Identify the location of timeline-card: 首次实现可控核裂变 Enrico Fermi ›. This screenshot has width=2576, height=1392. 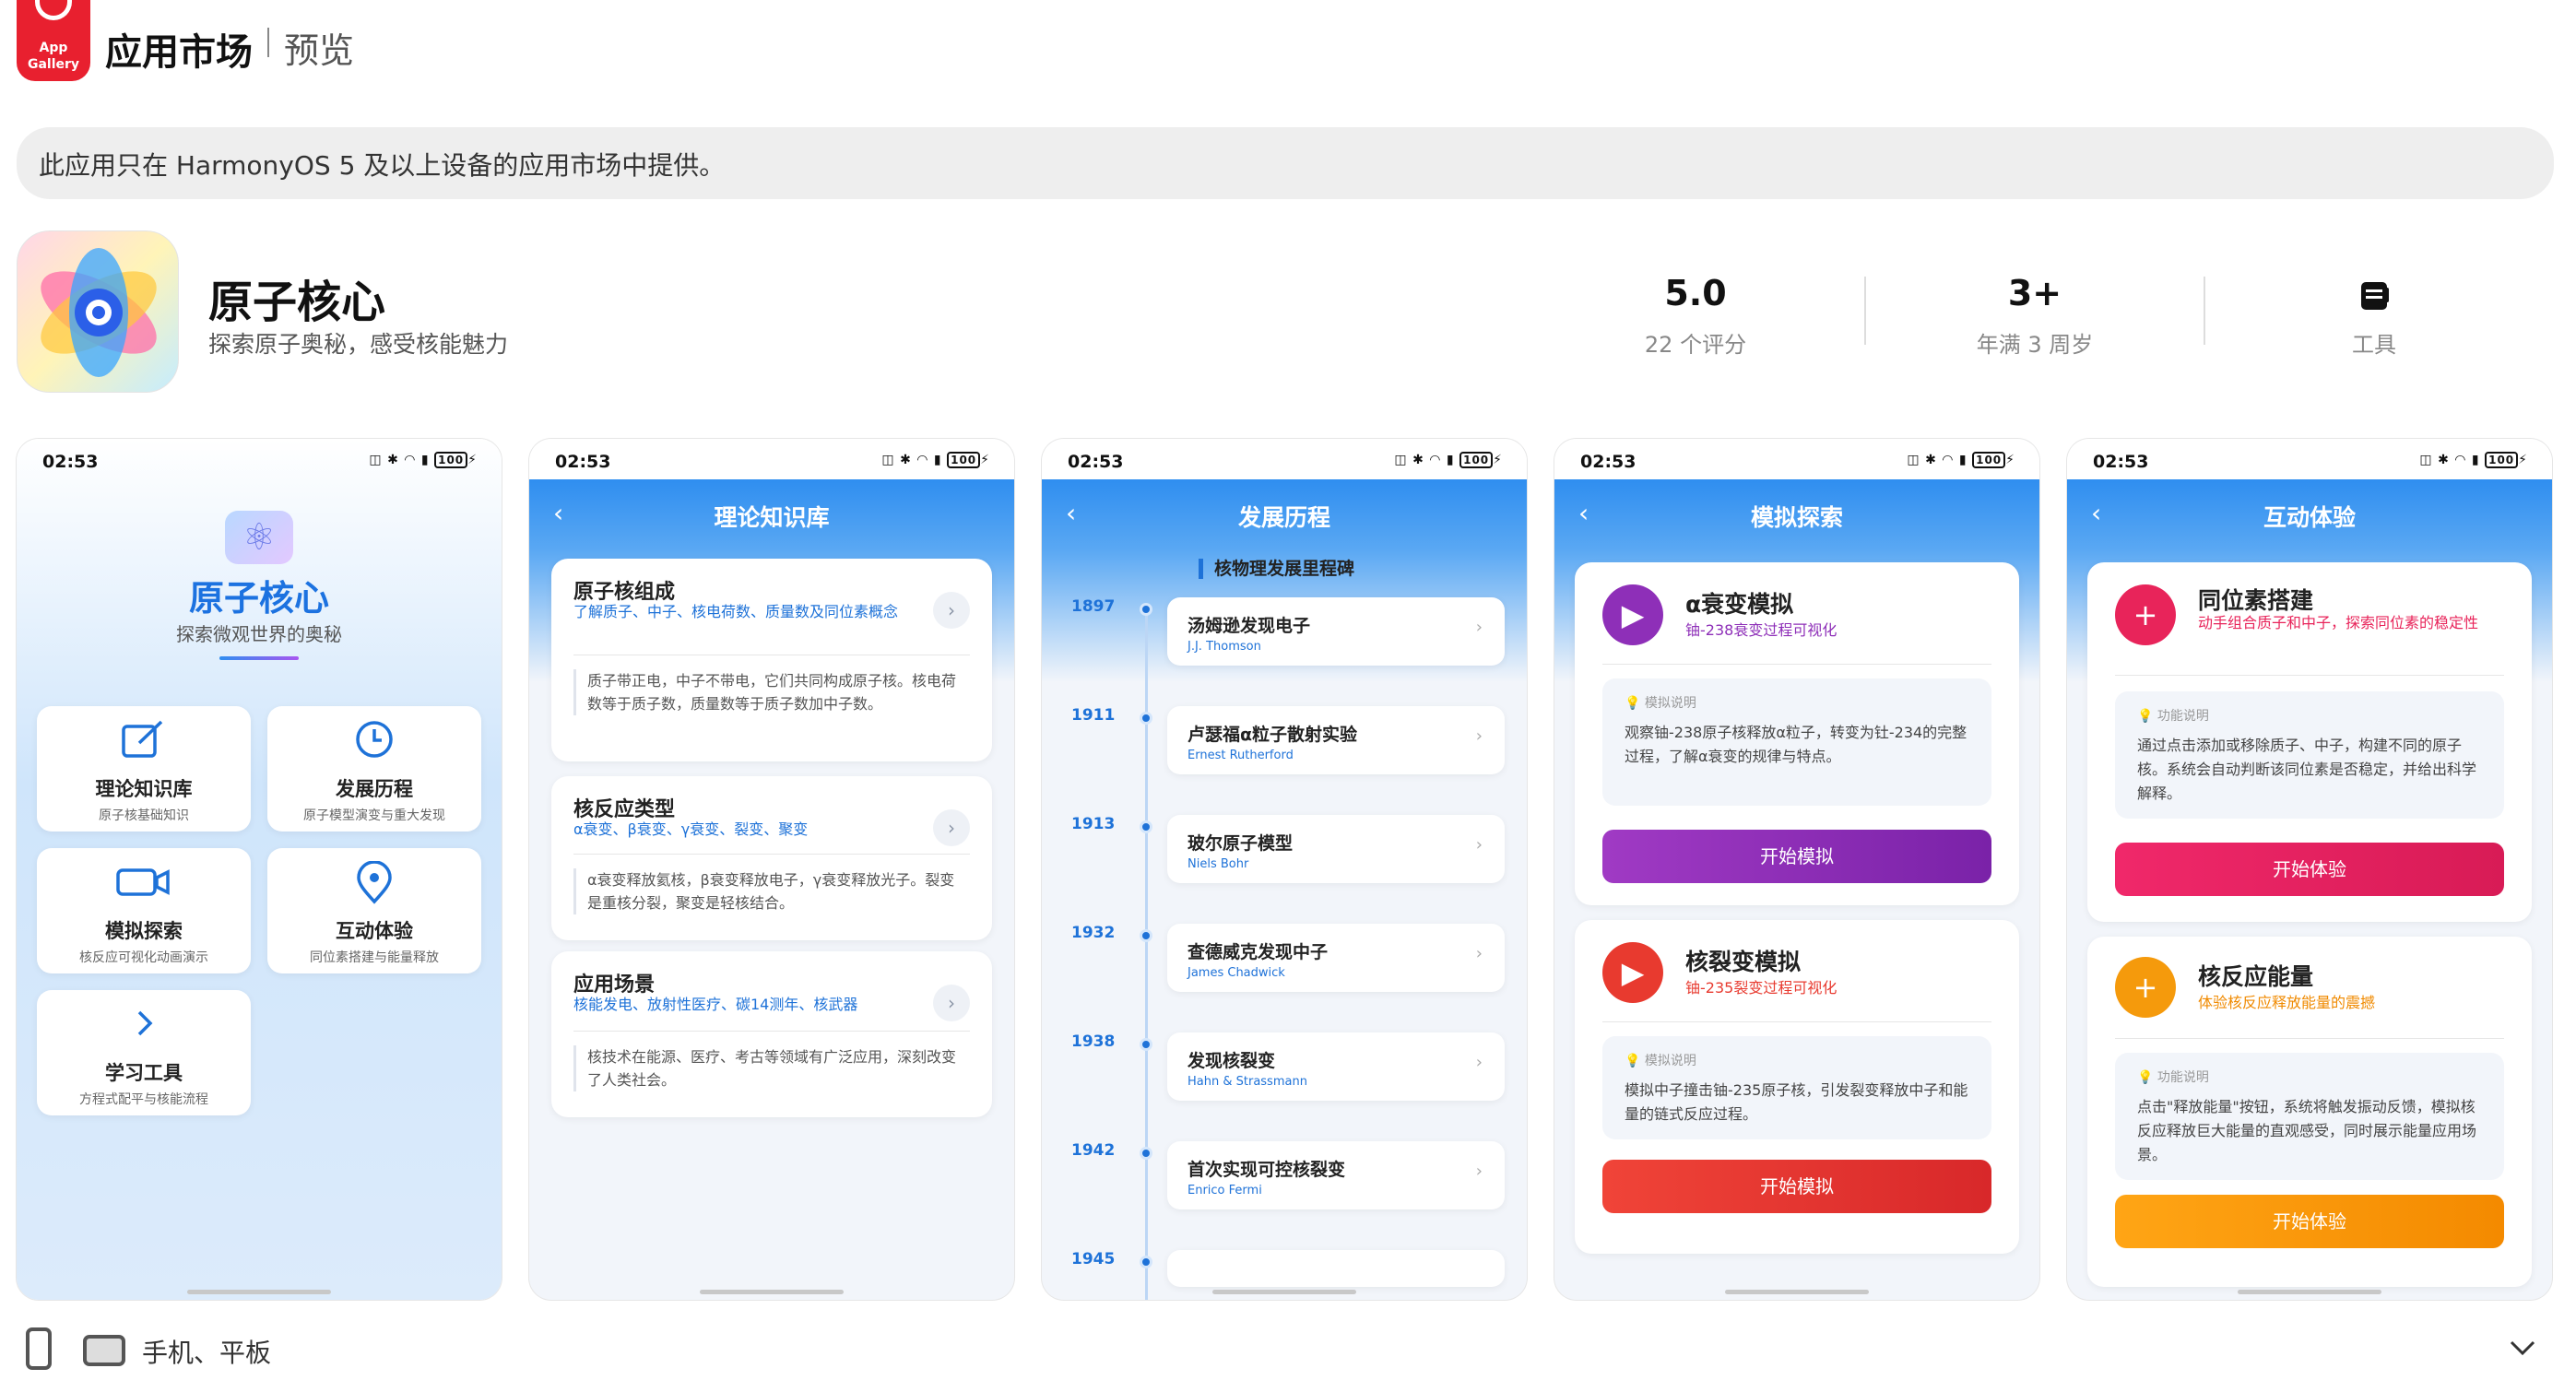
(1336, 1175).